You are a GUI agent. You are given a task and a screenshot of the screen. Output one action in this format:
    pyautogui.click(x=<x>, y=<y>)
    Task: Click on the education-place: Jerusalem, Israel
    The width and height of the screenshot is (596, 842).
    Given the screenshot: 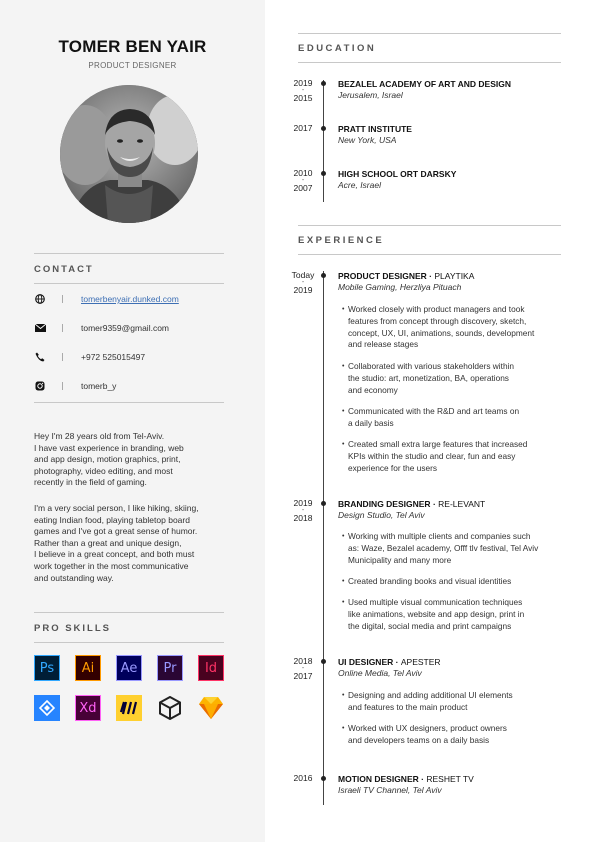 What is the action you would take?
    pyautogui.click(x=370, y=95)
    